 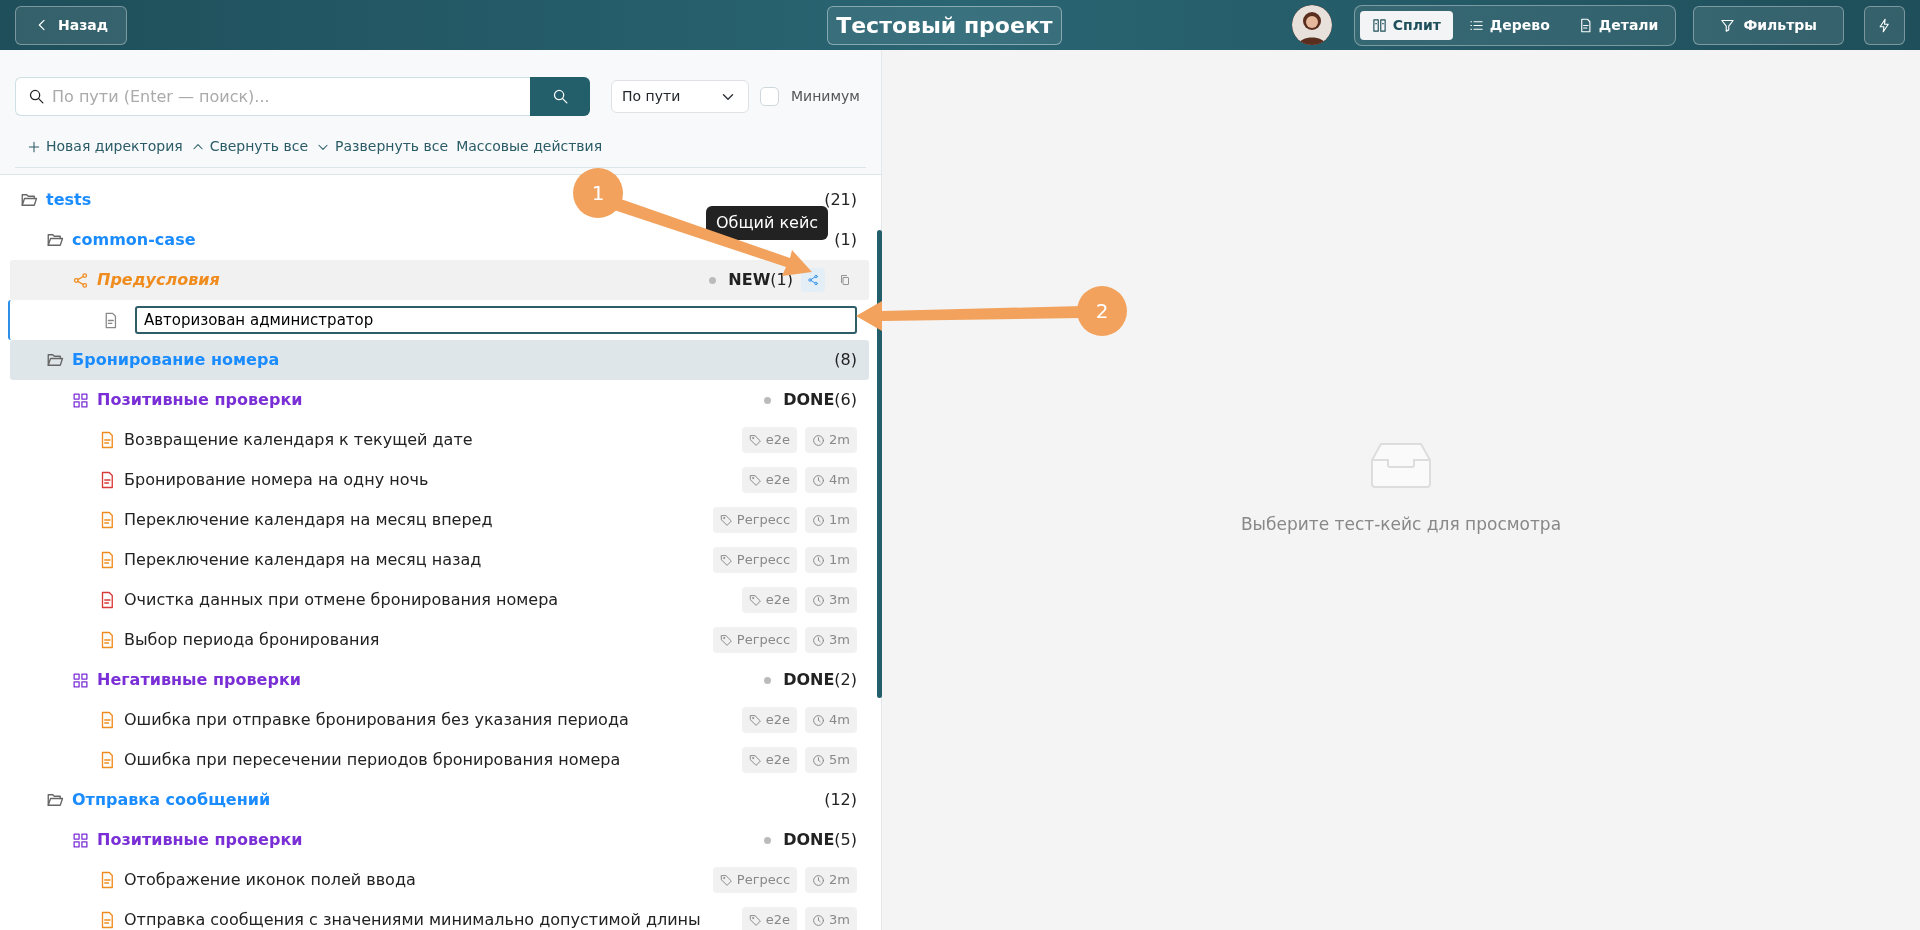 I want to click on back-button: Назад, so click(x=71, y=25).